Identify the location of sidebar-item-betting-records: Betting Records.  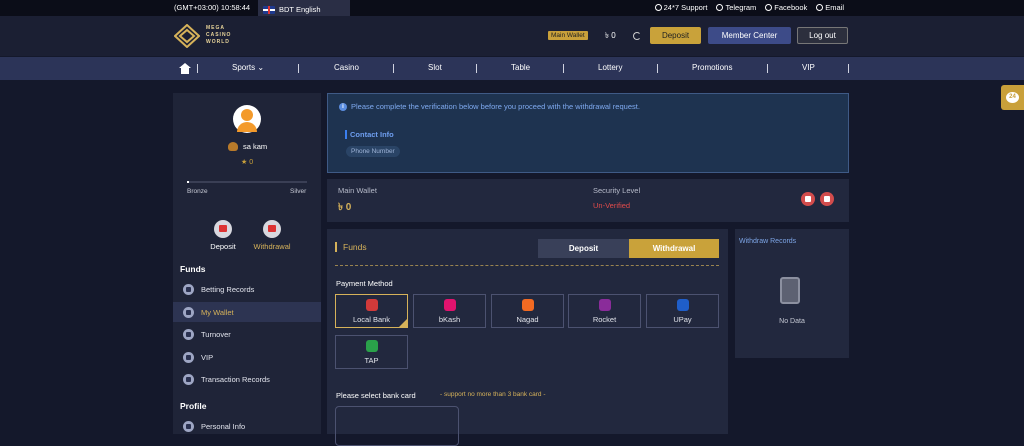
(247, 289).